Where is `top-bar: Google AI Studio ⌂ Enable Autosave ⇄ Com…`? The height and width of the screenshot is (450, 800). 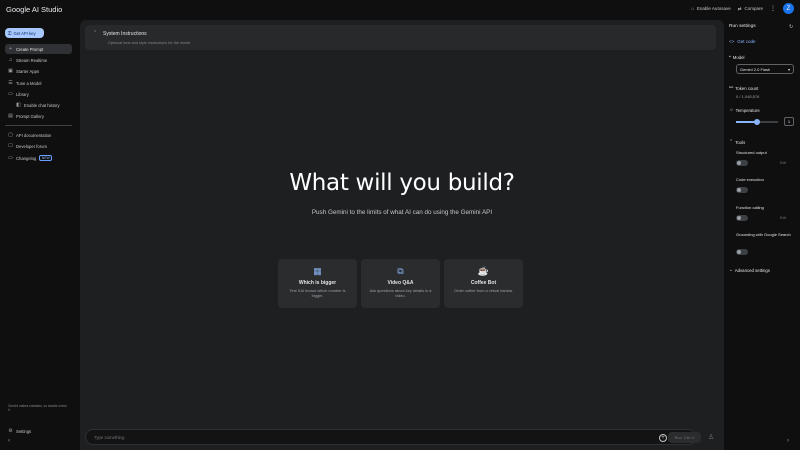
top-bar: Google AI Studio ⌂ Enable Autosave ⇄ Com… is located at coordinates (400, 10).